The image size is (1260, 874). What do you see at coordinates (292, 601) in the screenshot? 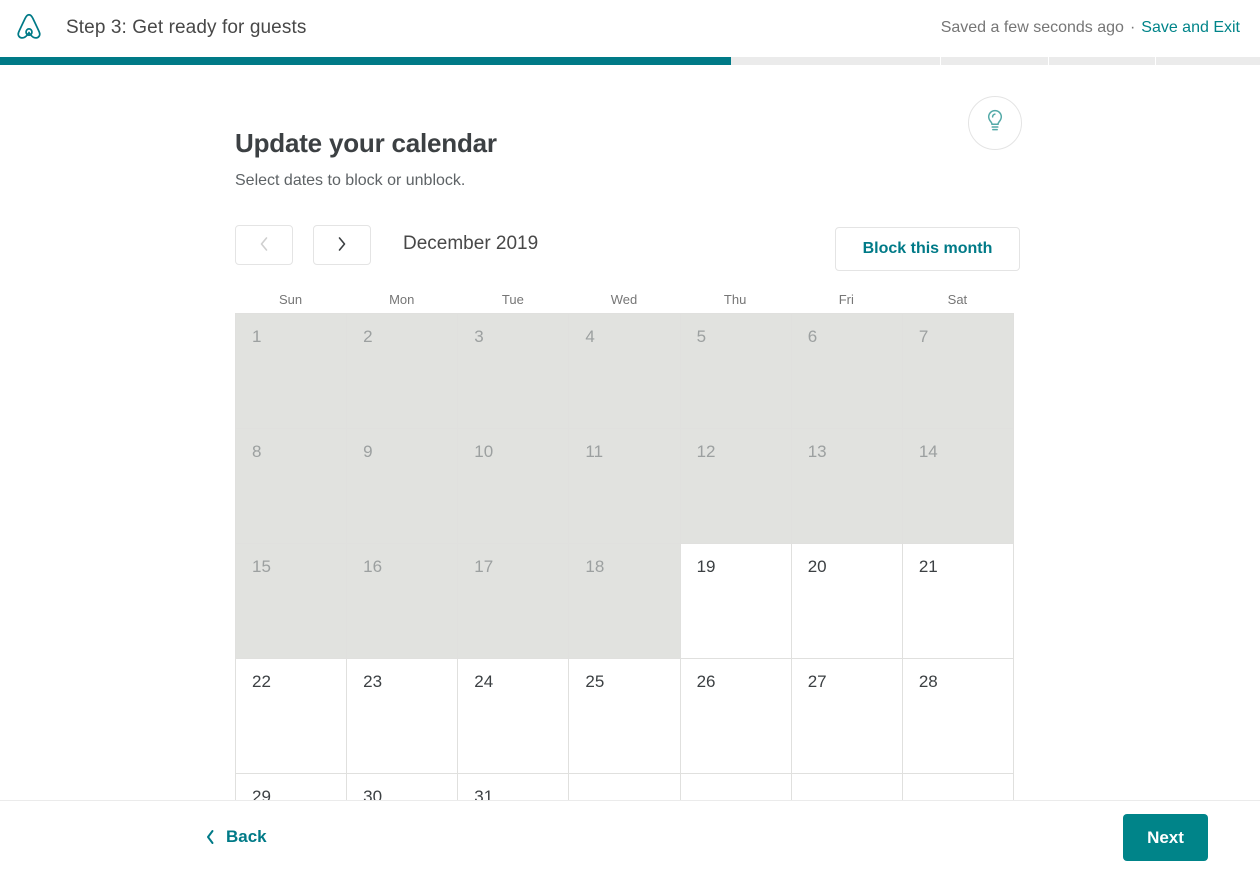
I see `calendar-day-cell: 15` at bounding box center [292, 601].